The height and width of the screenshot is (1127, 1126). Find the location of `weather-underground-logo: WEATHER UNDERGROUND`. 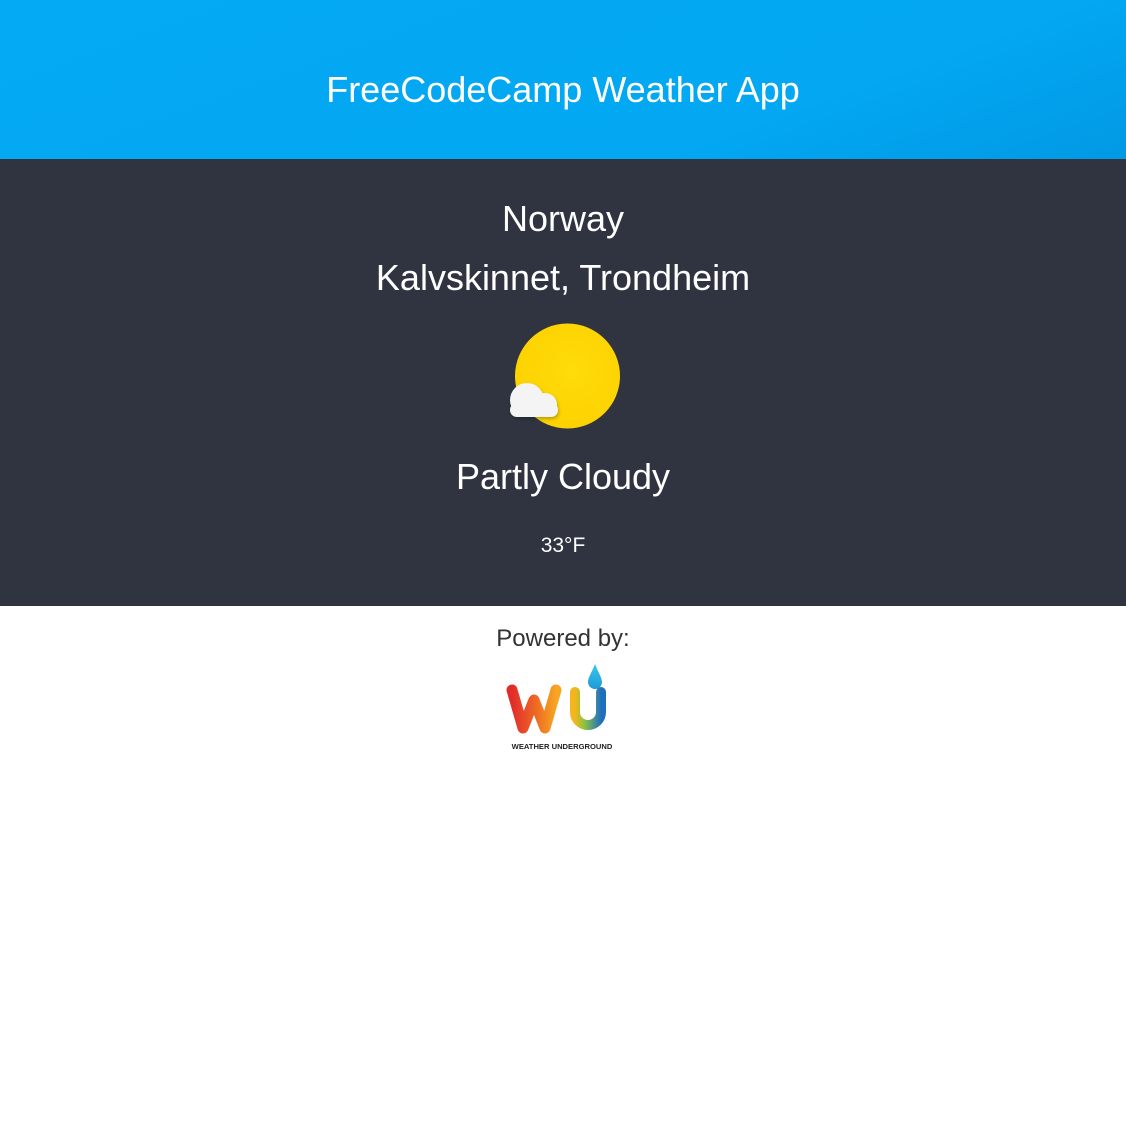

weather-underground-logo: WEATHER UNDERGROUND is located at coordinates (563, 708).